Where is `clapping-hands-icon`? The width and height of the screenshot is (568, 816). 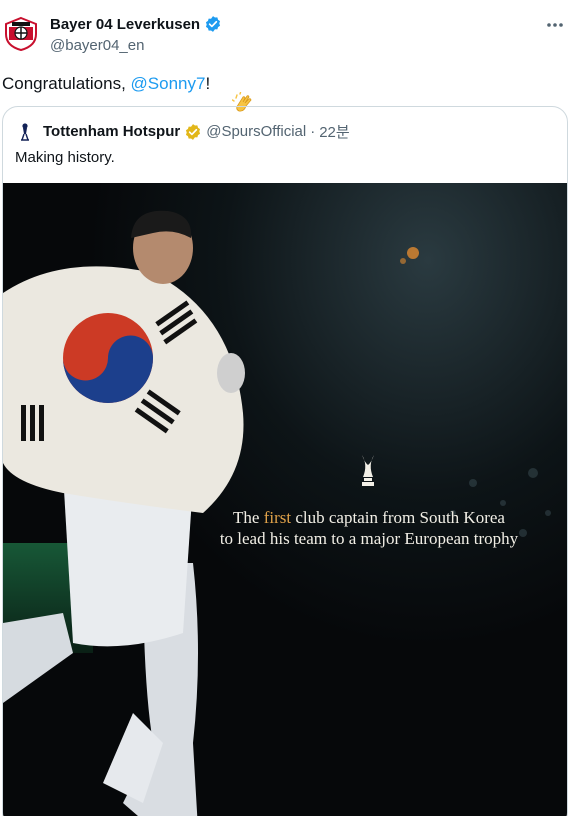
clapping-hands-icon is located at coordinates (232, 92).